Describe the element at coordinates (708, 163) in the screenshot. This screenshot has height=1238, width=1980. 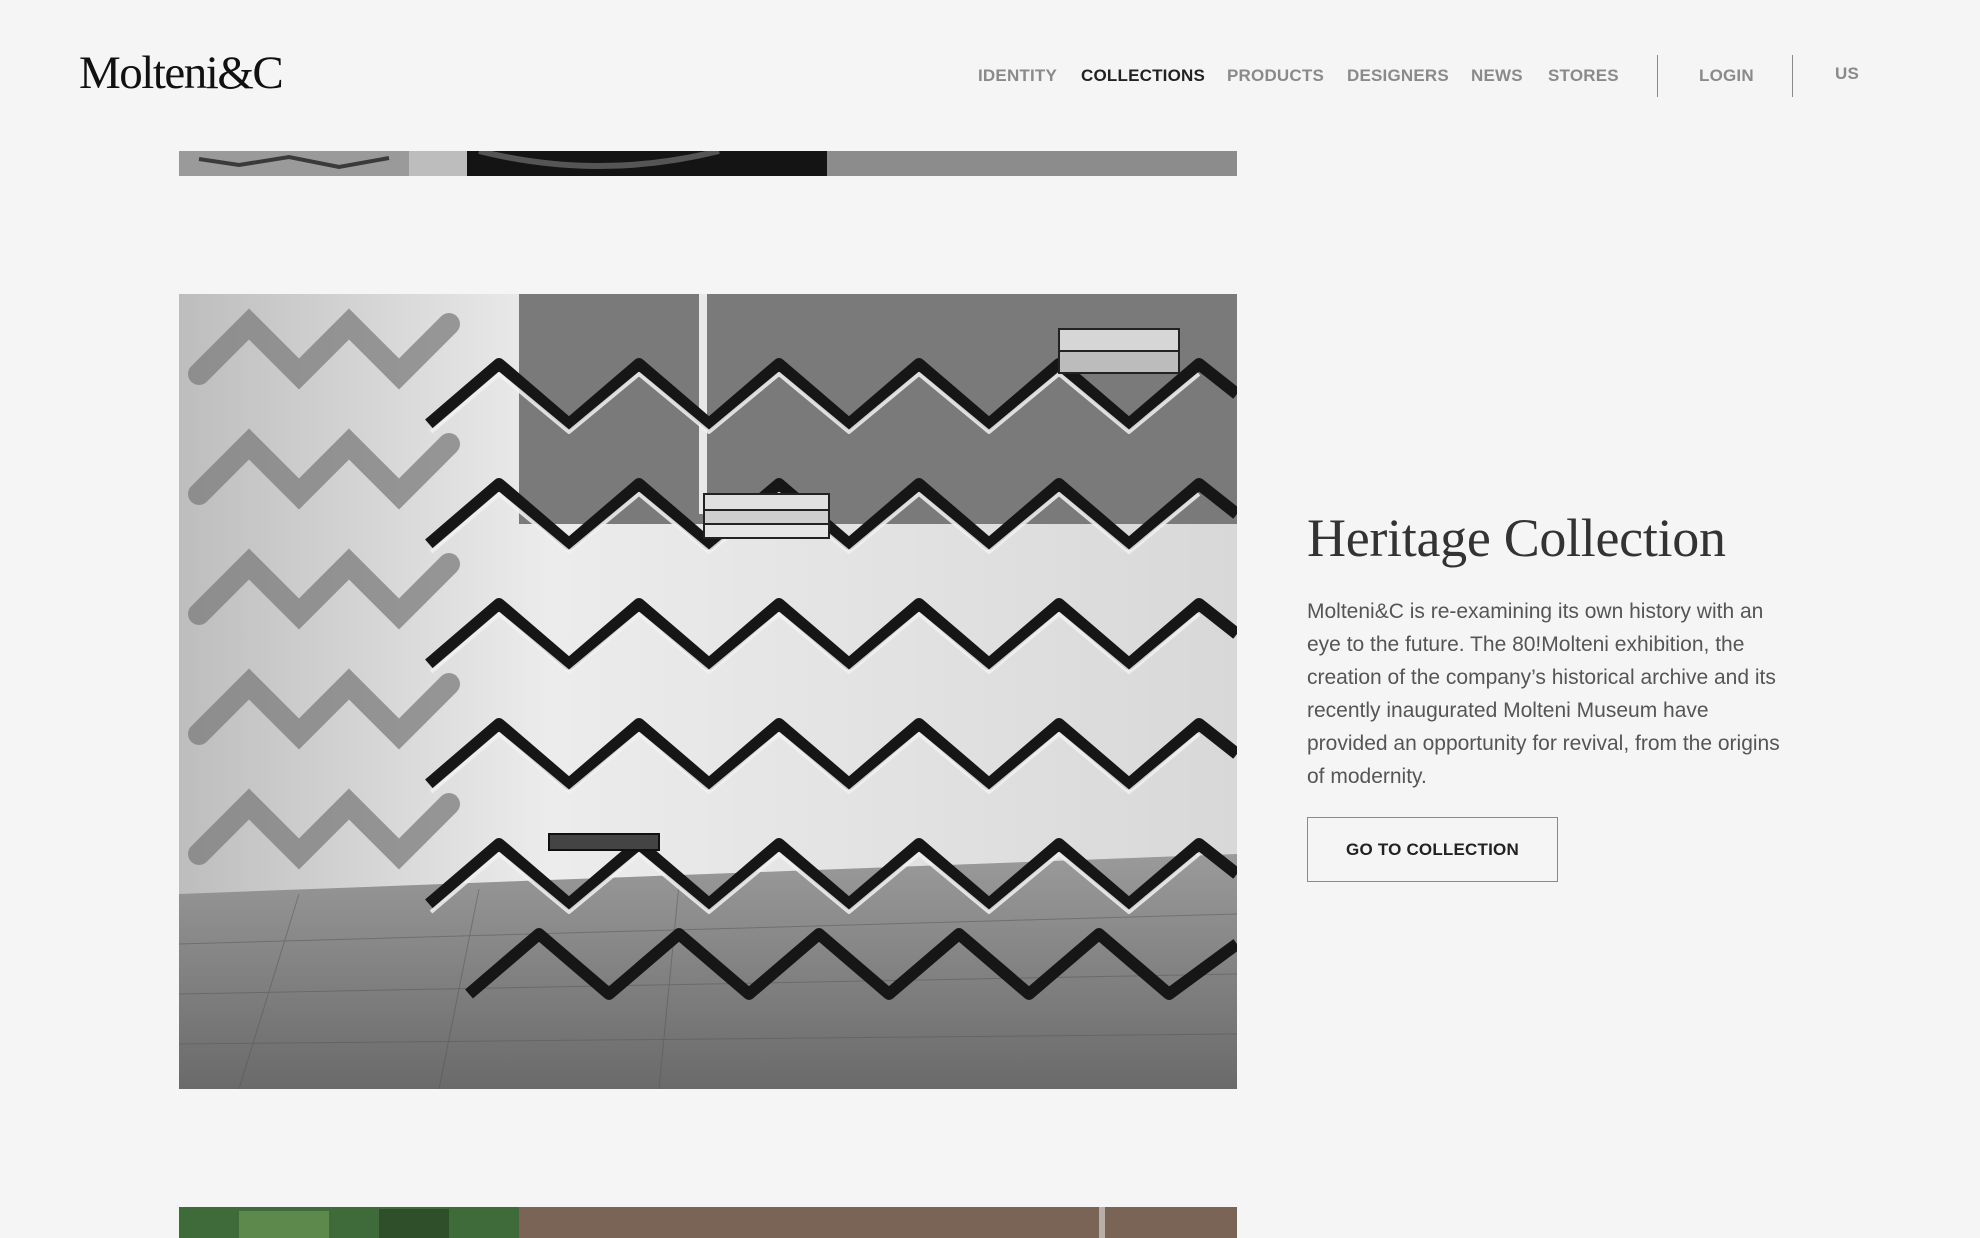
I see `previous-collection-image` at that location.